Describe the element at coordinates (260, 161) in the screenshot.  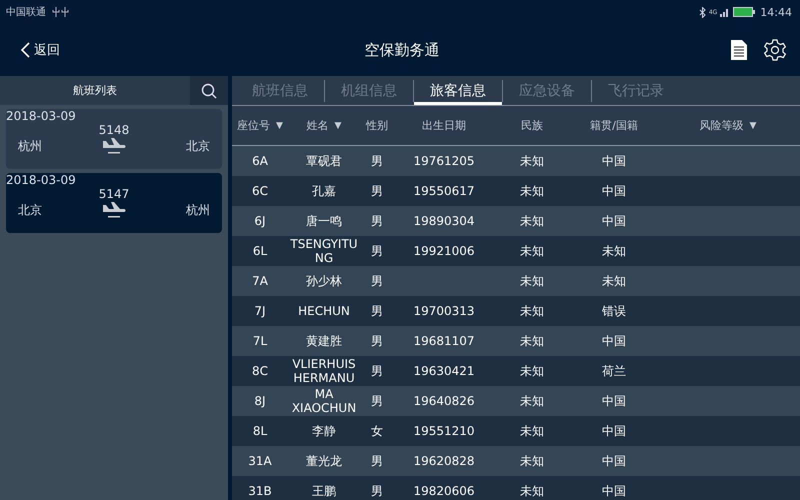
I see `table-cell: 6A` at that location.